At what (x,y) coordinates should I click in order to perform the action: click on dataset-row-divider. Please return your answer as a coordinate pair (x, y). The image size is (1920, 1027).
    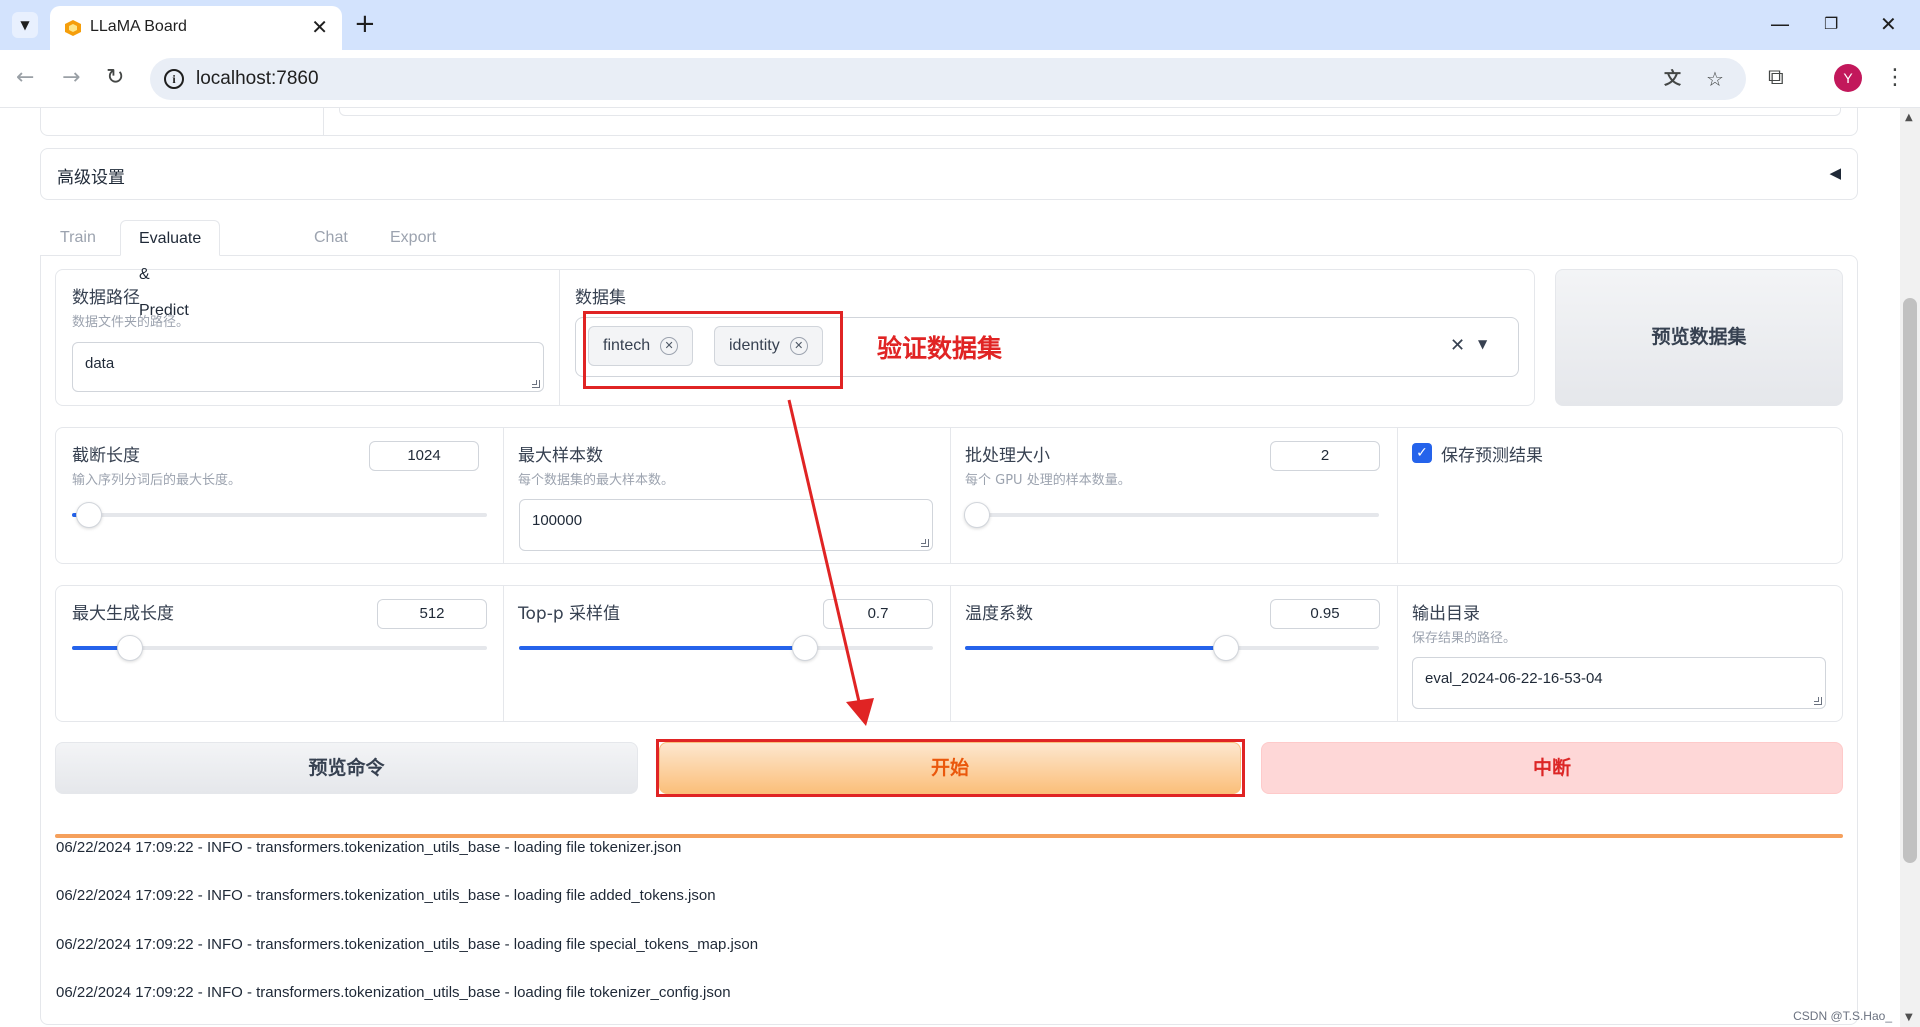
    Looking at the image, I should click on (559, 337).